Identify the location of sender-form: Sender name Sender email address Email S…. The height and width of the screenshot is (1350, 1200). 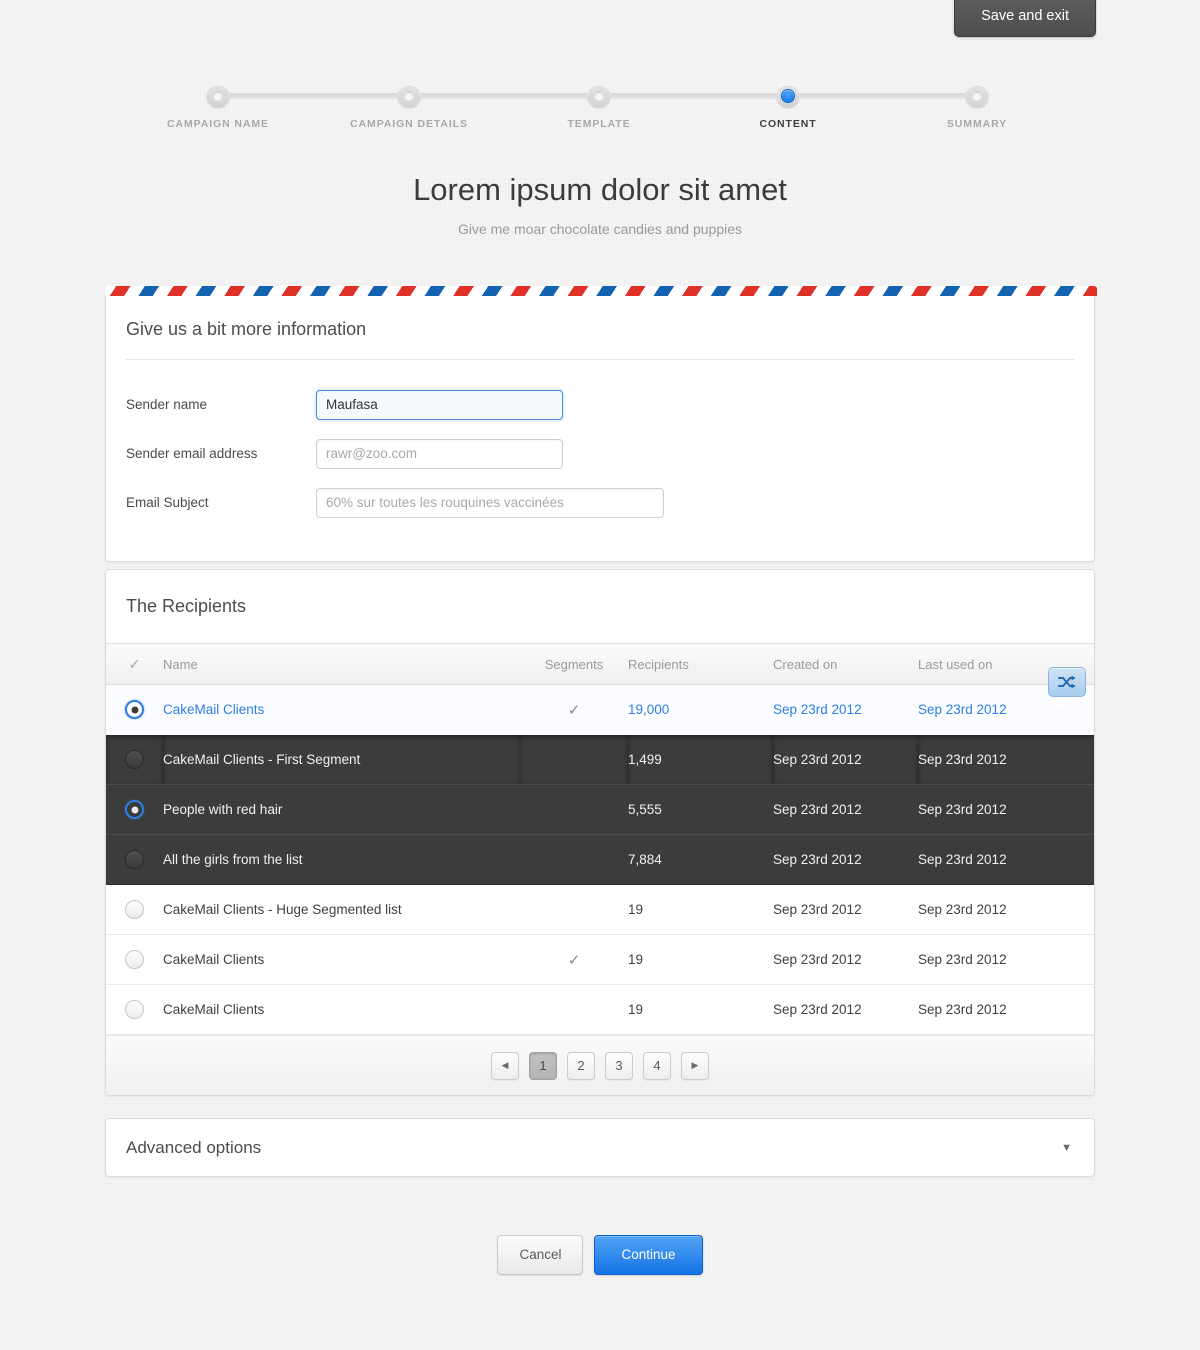
(600, 460).